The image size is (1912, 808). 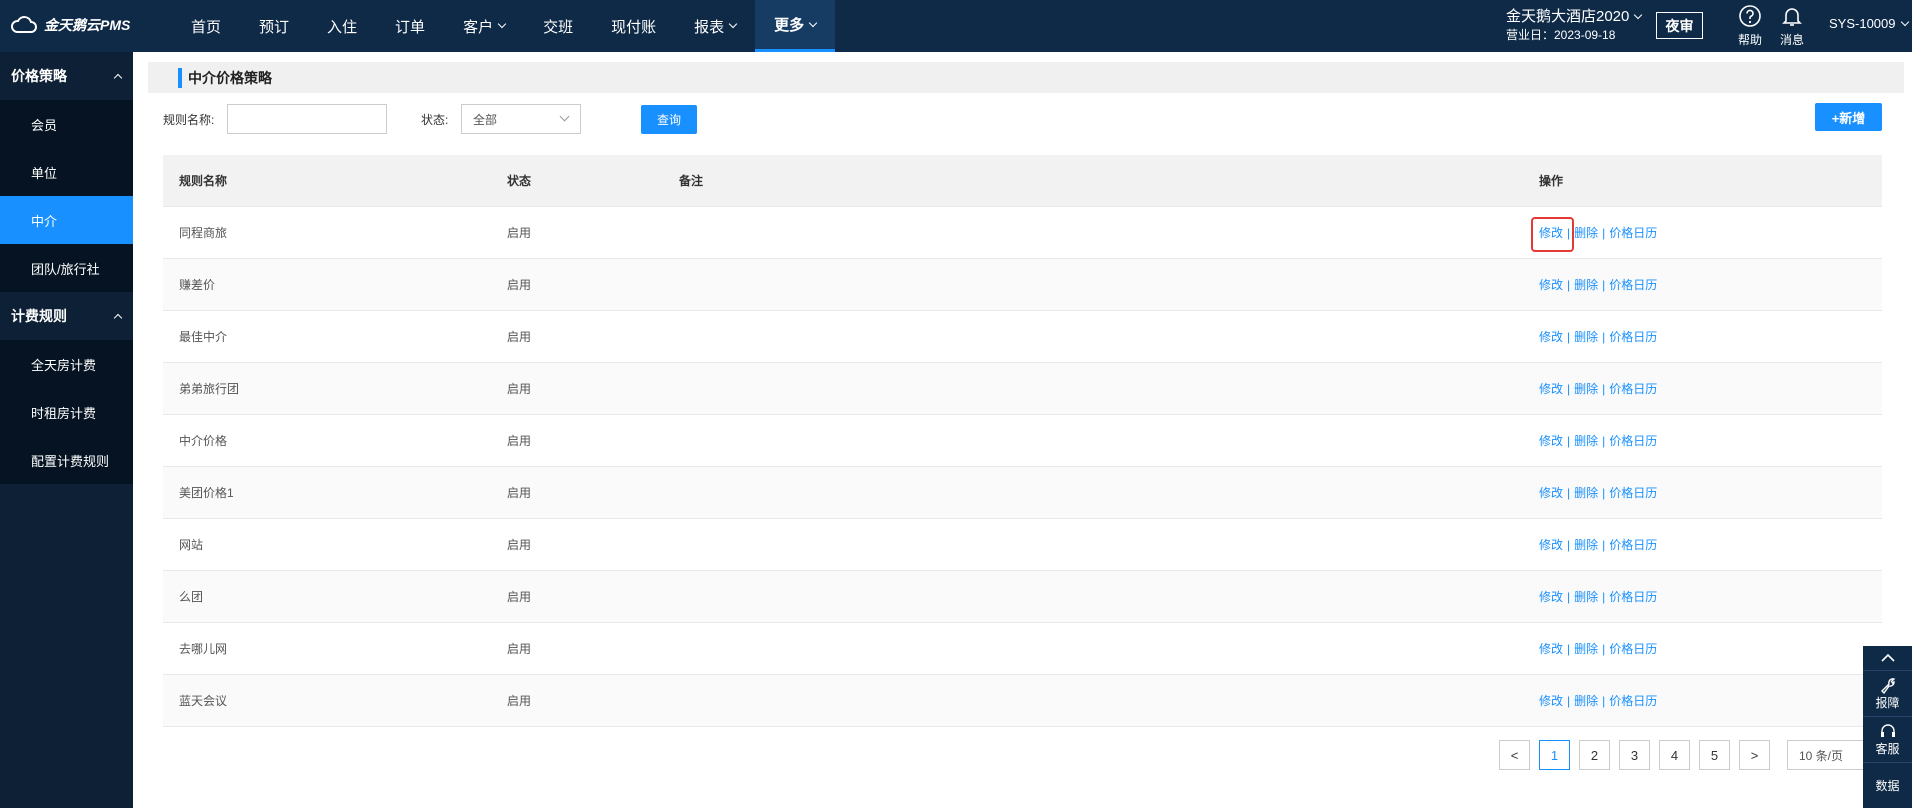 What do you see at coordinates (795, 26) in the screenshot?
I see `nav-item-8: 更多` at bounding box center [795, 26].